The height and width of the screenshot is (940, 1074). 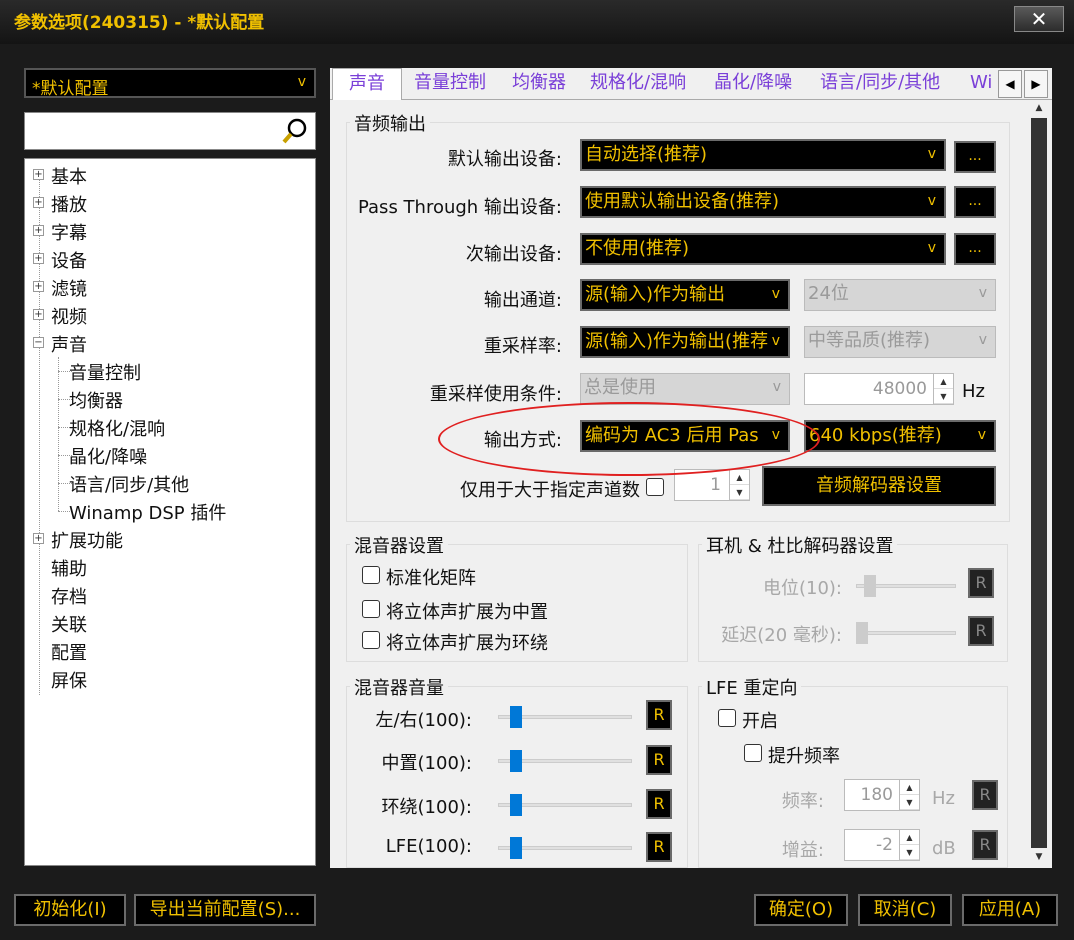 What do you see at coordinates (69, 176) in the screenshot?
I see `tree-item-basic: 基本` at bounding box center [69, 176].